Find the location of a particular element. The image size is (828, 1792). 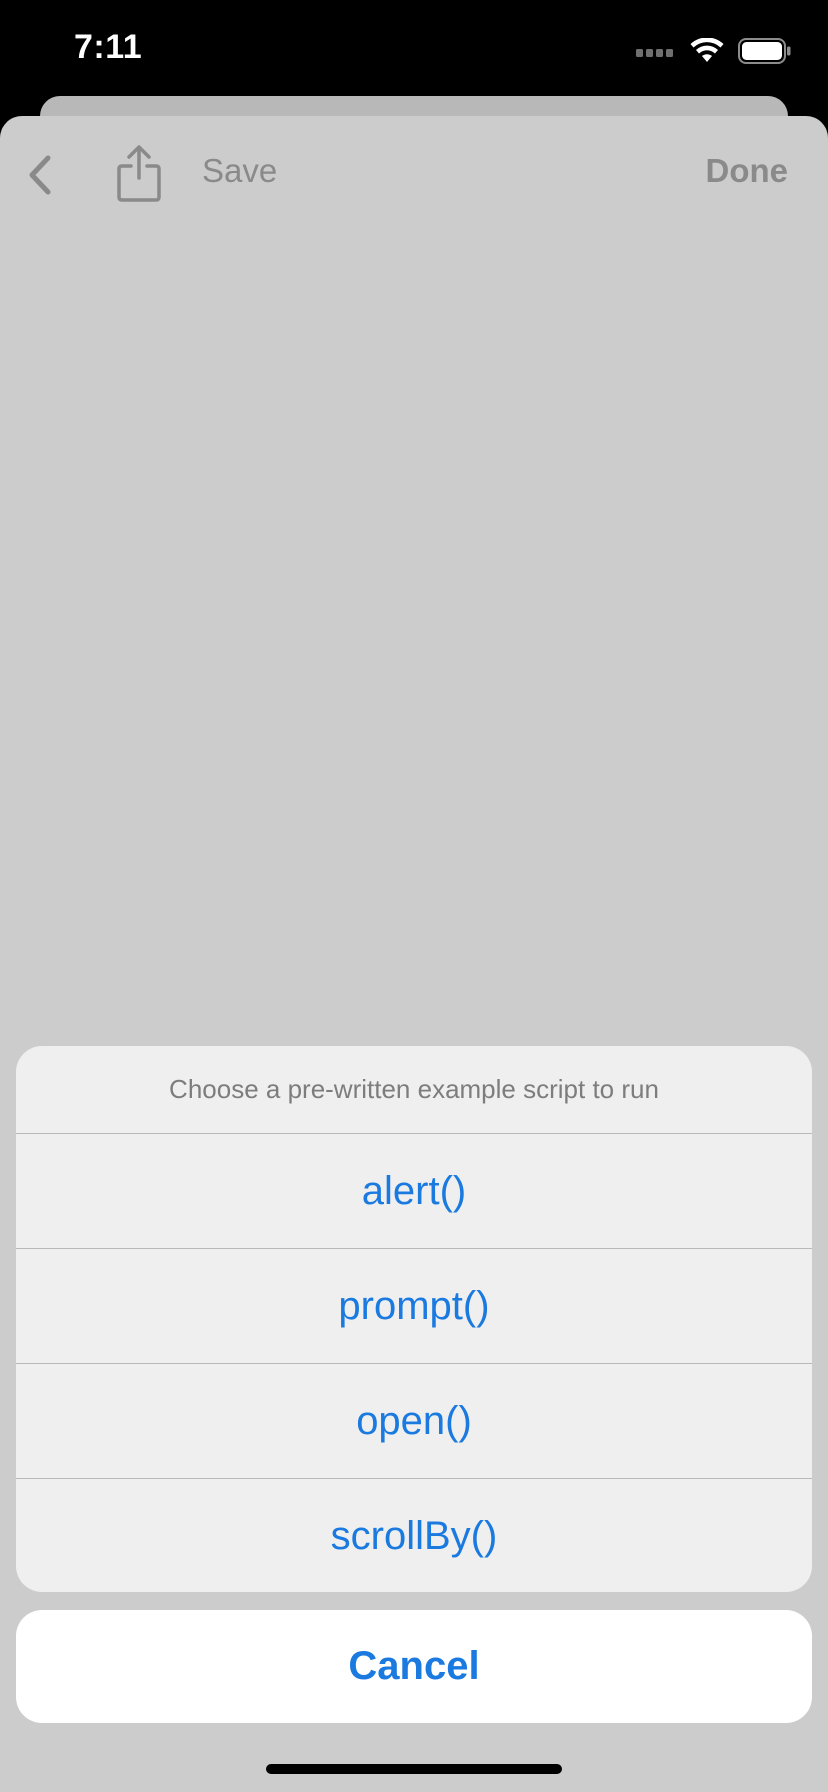

action-scrollby-button: scrollBy() is located at coordinates (414, 1535).